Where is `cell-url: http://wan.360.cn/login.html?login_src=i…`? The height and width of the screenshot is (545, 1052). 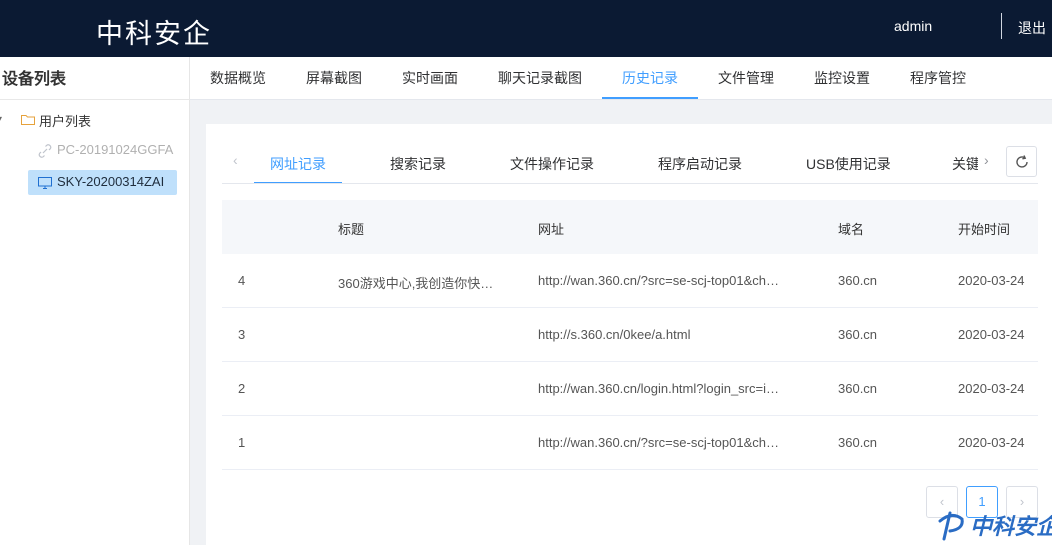
cell-url: http://wan.360.cn/login.html?login_src=i… is located at coordinates (673, 388).